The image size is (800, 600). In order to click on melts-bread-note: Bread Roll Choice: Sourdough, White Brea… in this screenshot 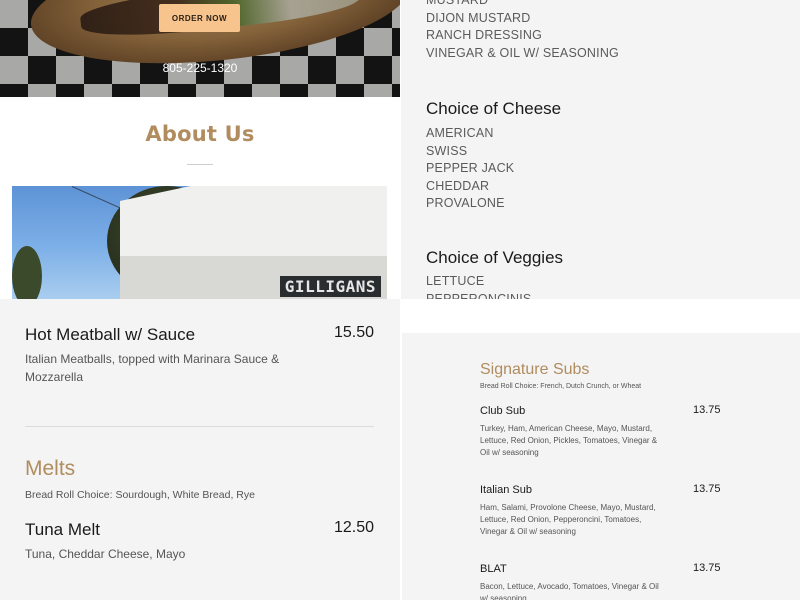, I will do `click(140, 495)`.